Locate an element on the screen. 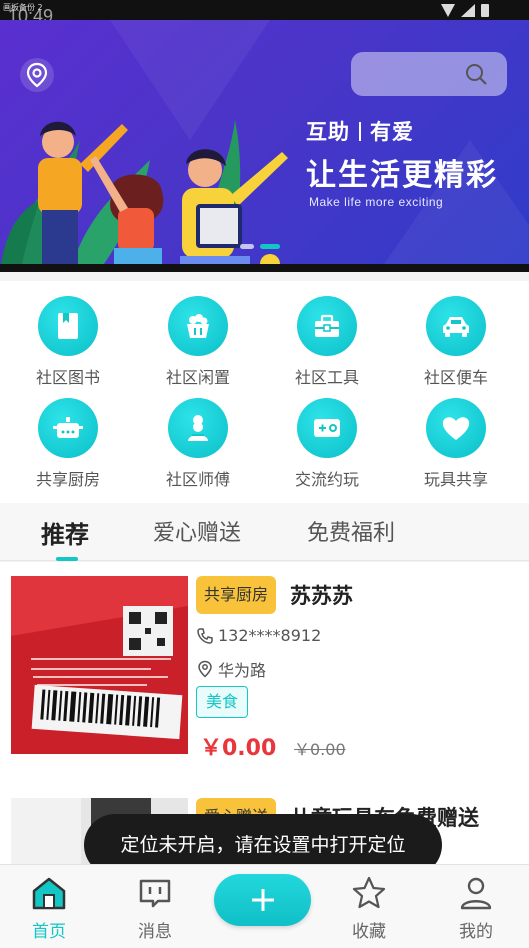  item-thumbnail is located at coordinates (99, 665).